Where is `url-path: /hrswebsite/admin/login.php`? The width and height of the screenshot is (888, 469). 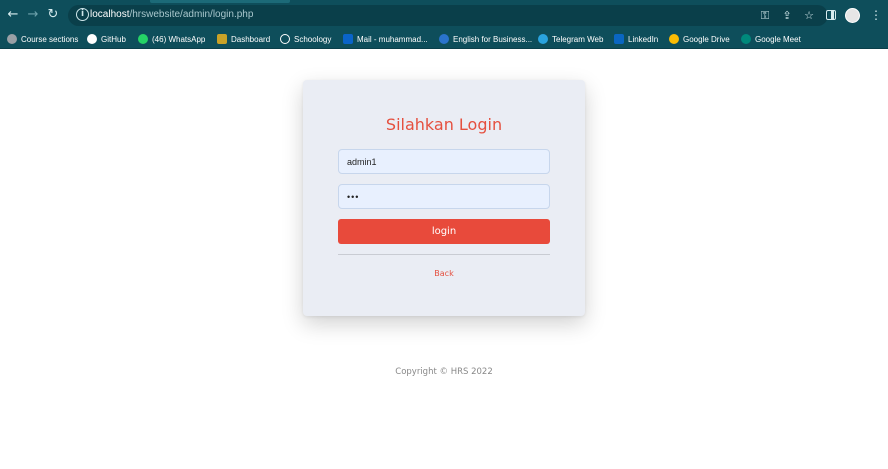
url-path: /hrswebsite/admin/login.php is located at coordinates (191, 14).